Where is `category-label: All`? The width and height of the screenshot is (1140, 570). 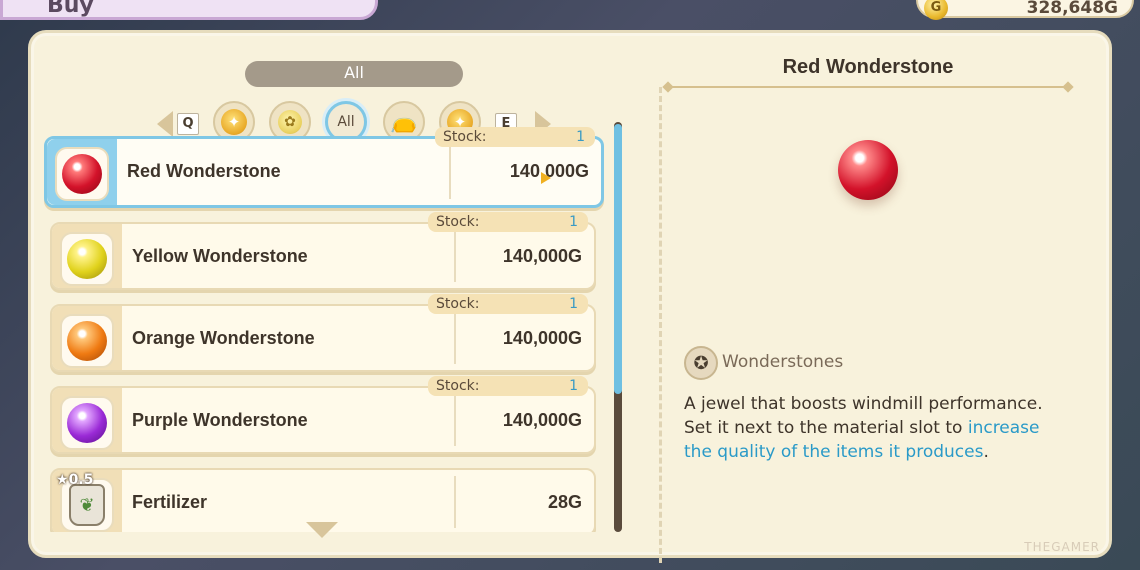
category-label: All is located at coordinates (354, 74).